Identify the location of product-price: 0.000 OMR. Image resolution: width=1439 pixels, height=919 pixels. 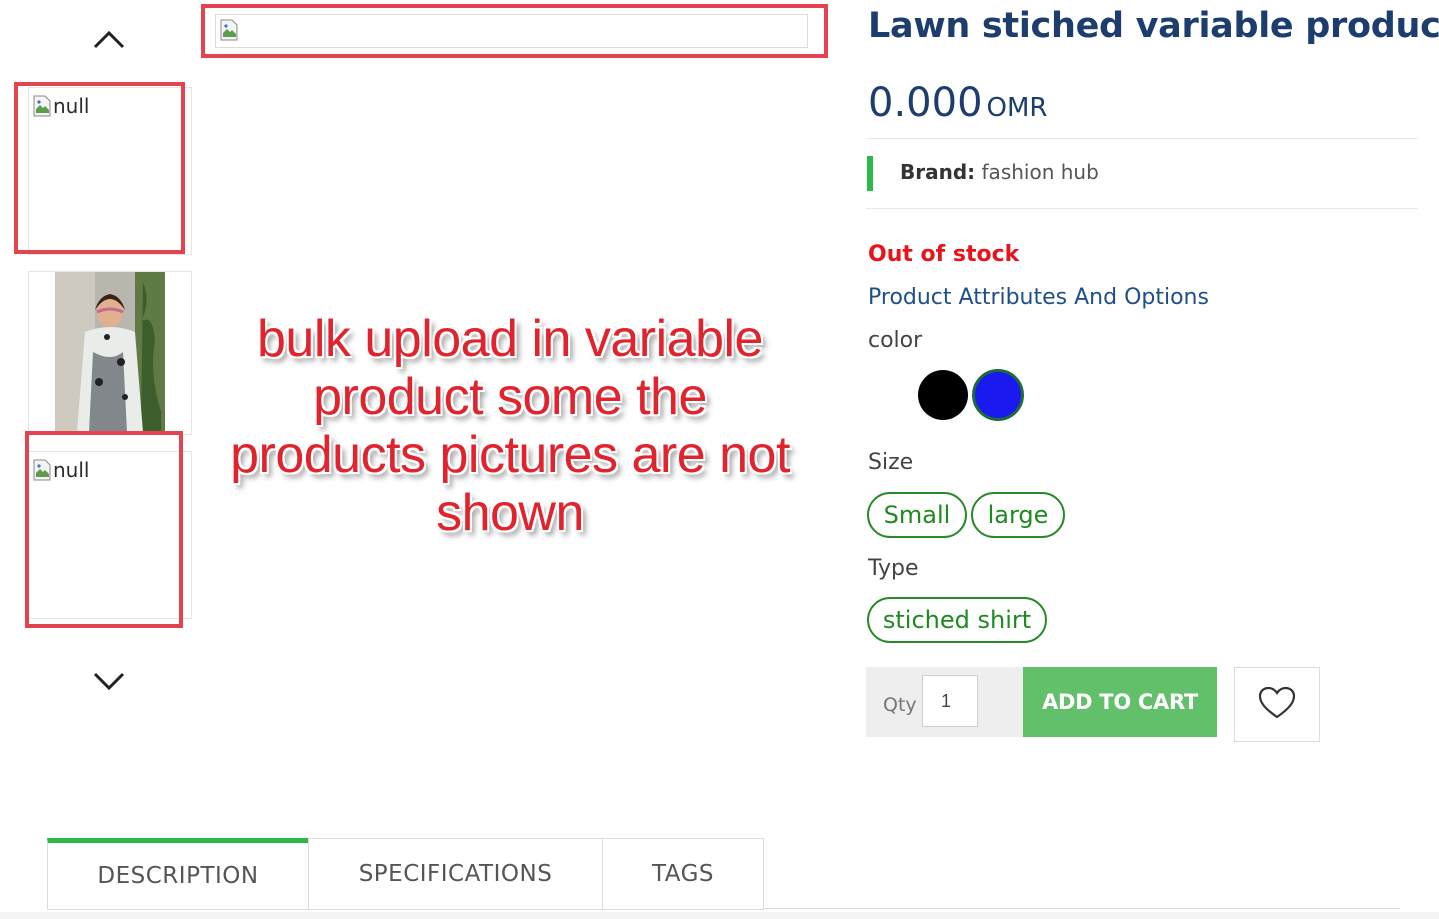
(957, 103).